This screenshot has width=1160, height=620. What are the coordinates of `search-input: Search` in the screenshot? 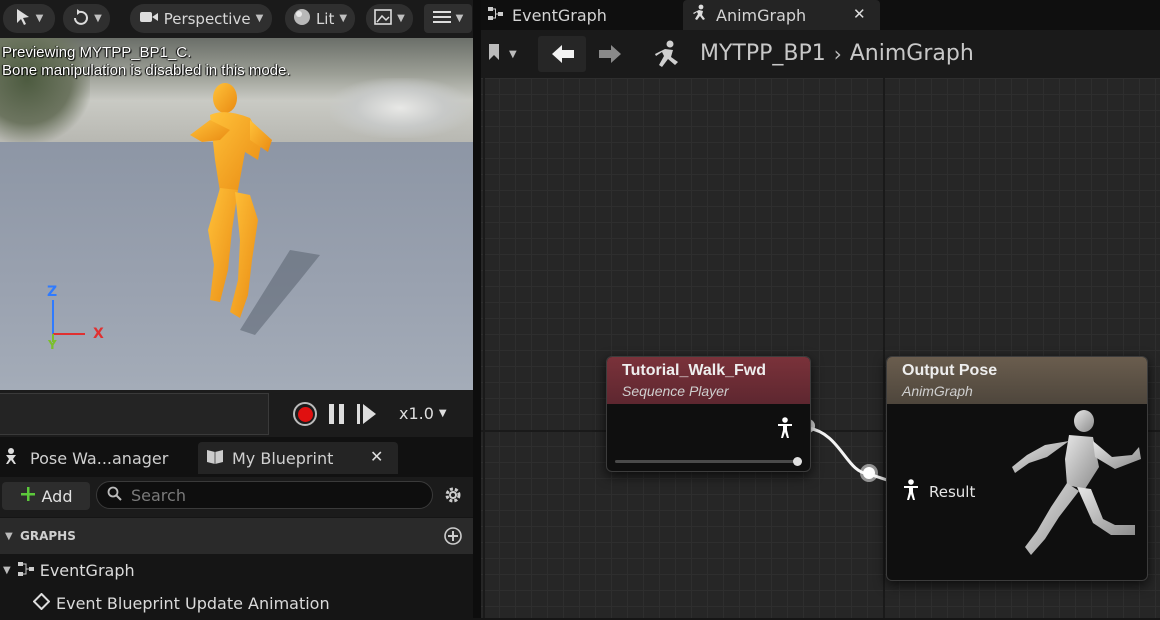 It's located at (264, 495).